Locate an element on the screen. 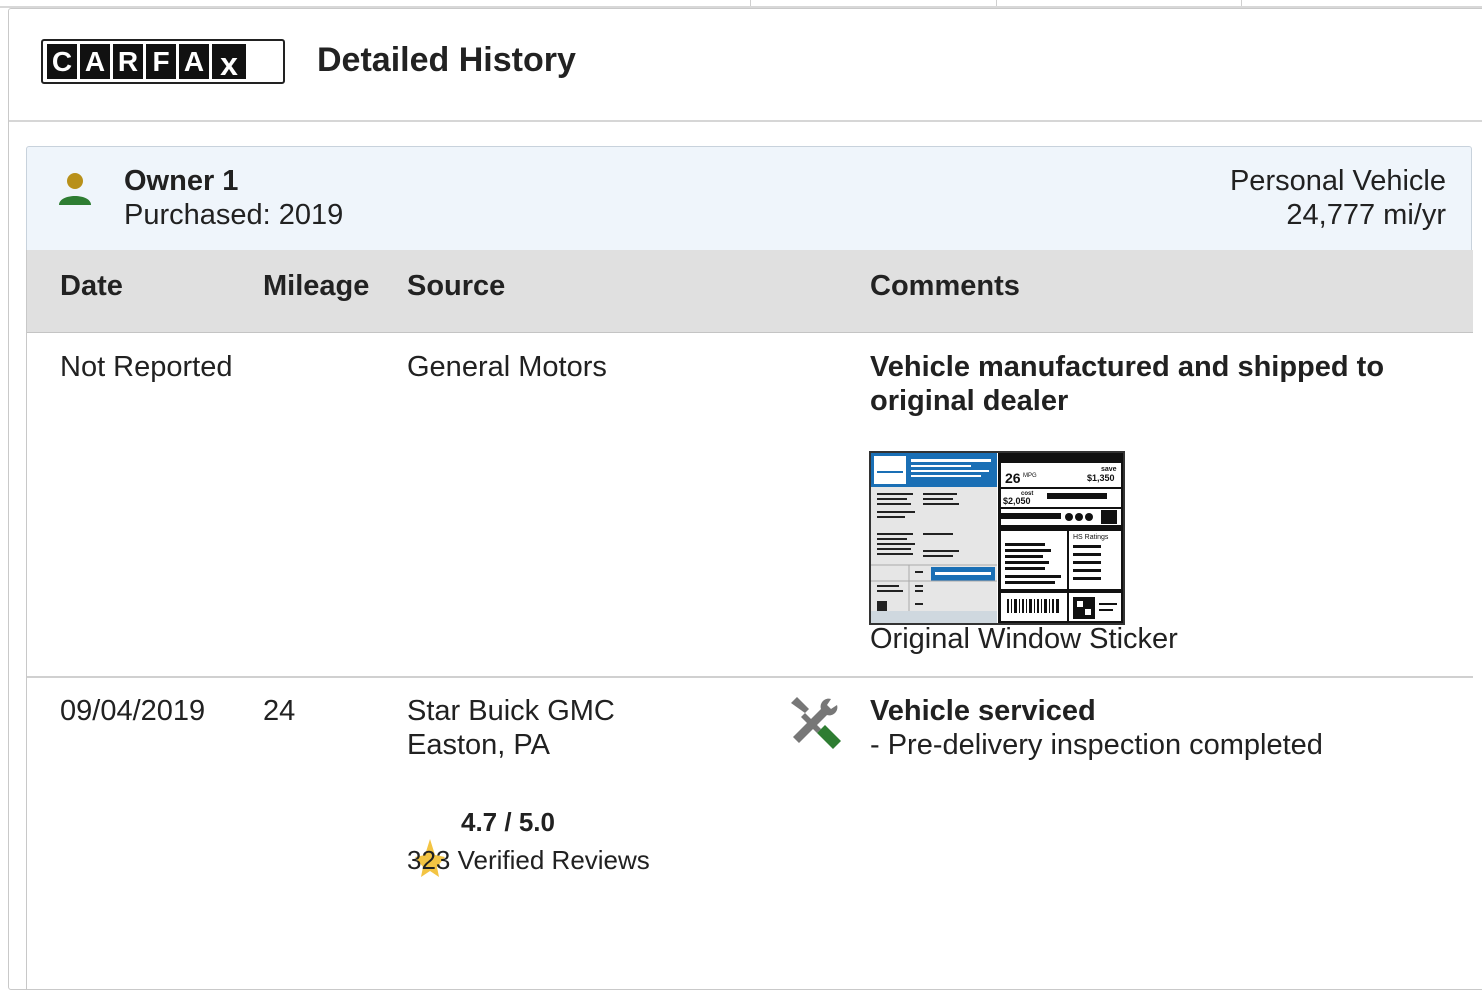 The width and height of the screenshot is (1482, 997). logo-letter: R is located at coordinates (128, 61).